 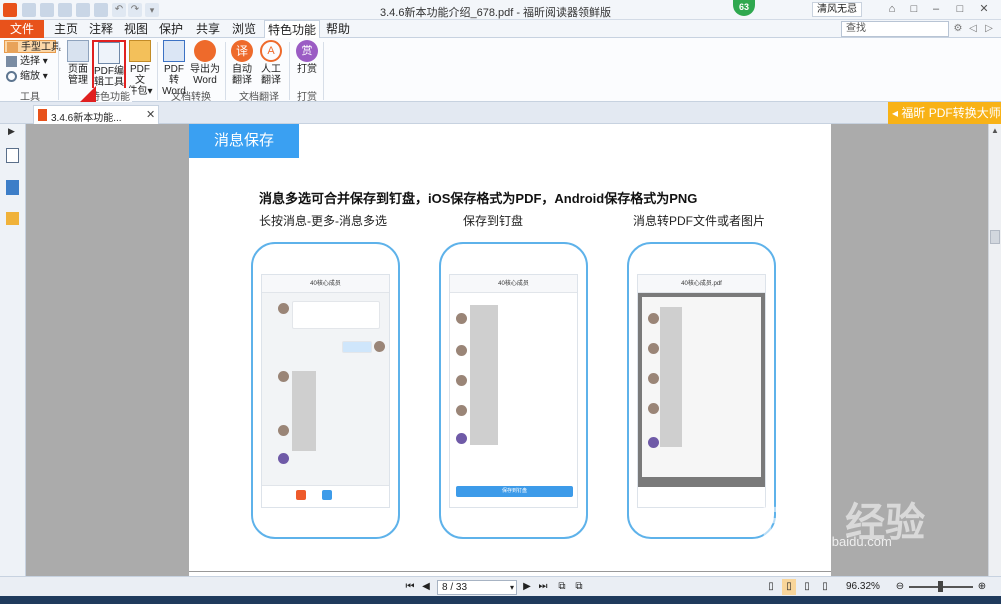 What do you see at coordinates (244, 141) in the screenshot?
I see `section-header: 消息保存` at bounding box center [244, 141].